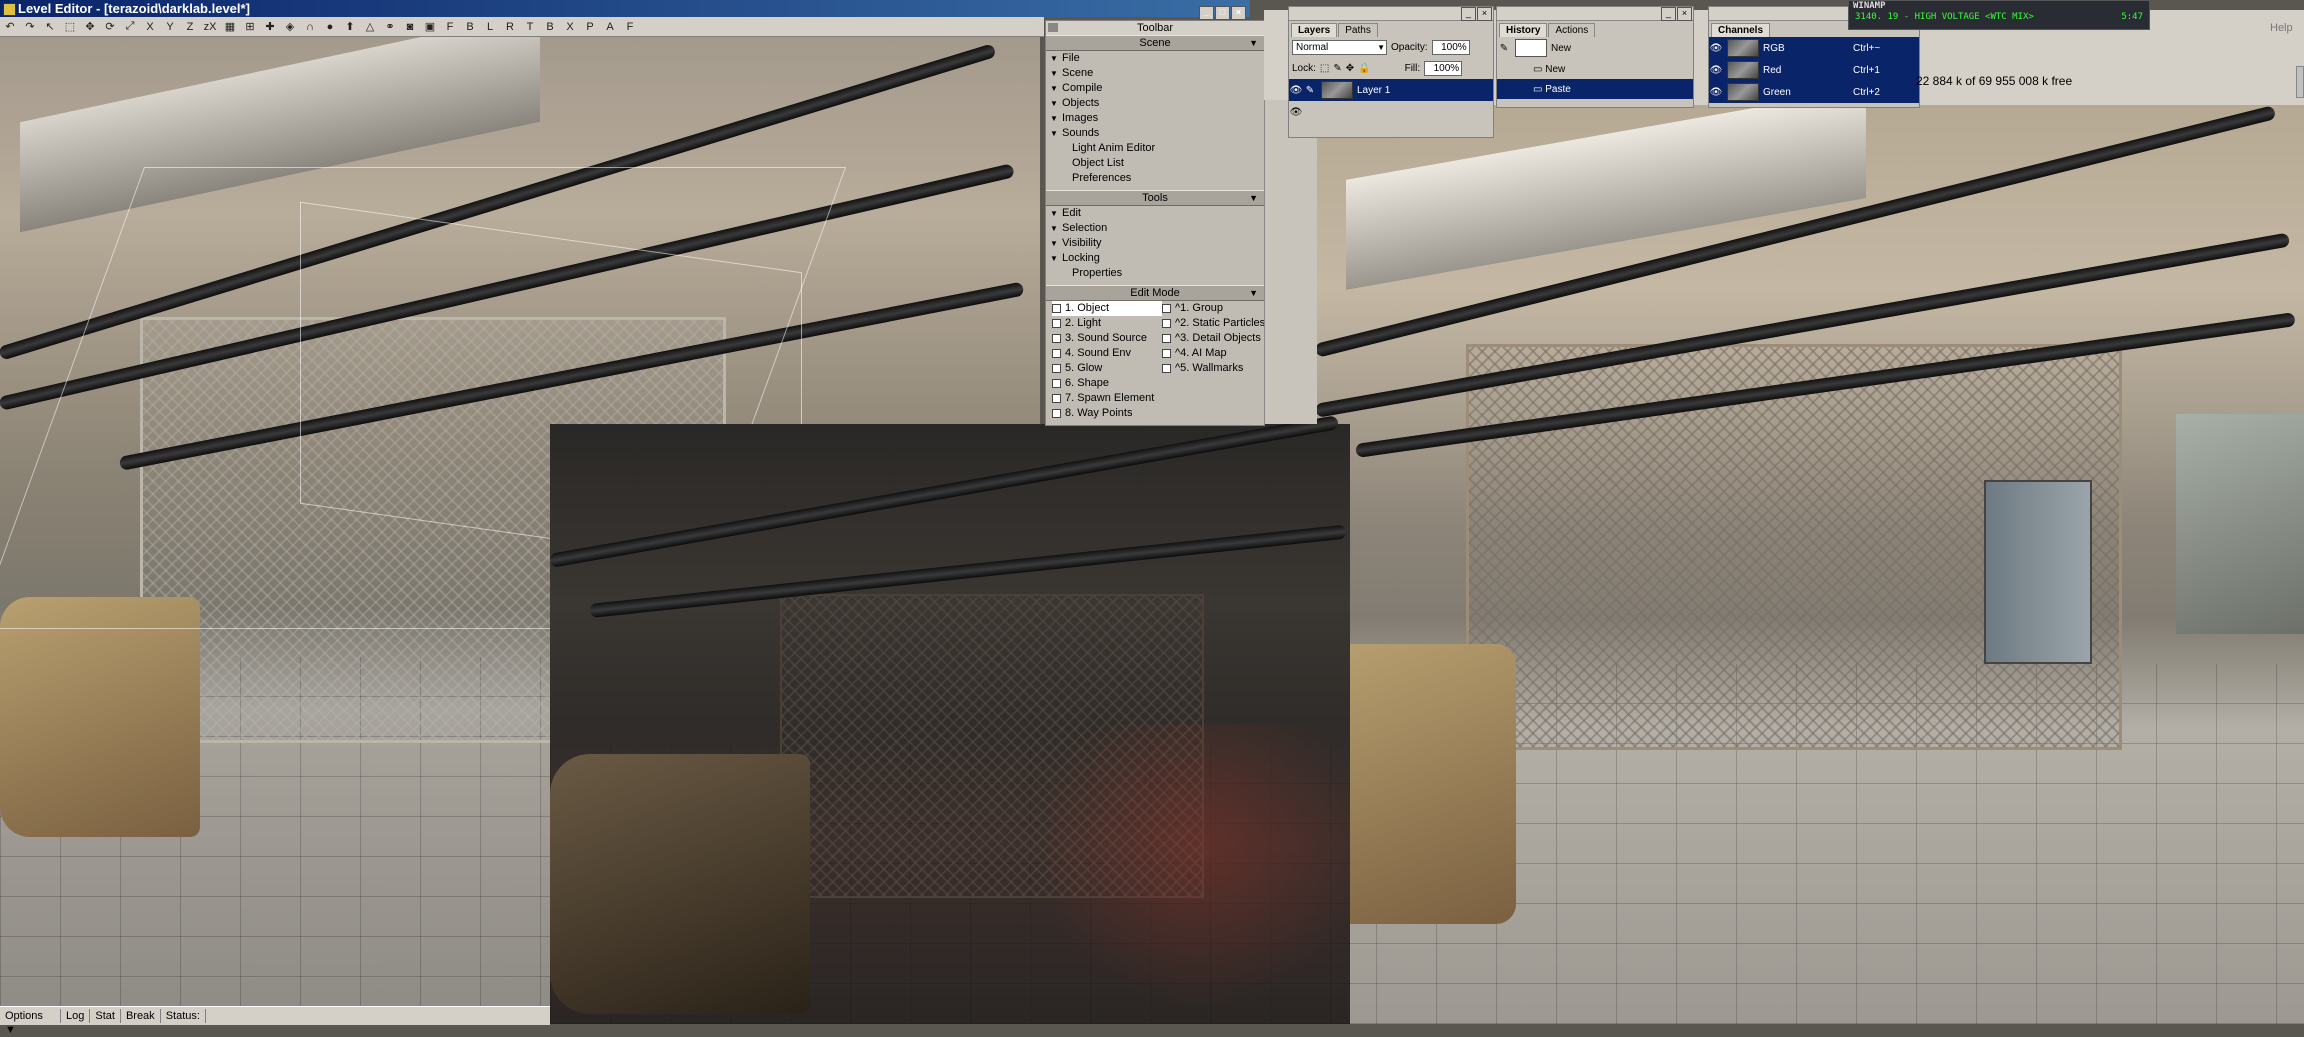 The image size is (2304, 1037). Describe the element at coordinates (30, 26) in the screenshot. I see `redo-icon: ↷` at that location.